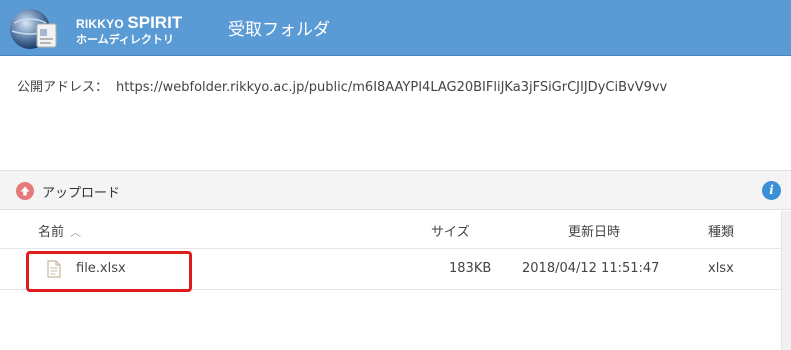 The width and height of the screenshot is (791, 350). What do you see at coordinates (33, 29) in the screenshot?
I see `globe-logo-icon` at bounding box center [33, 29].